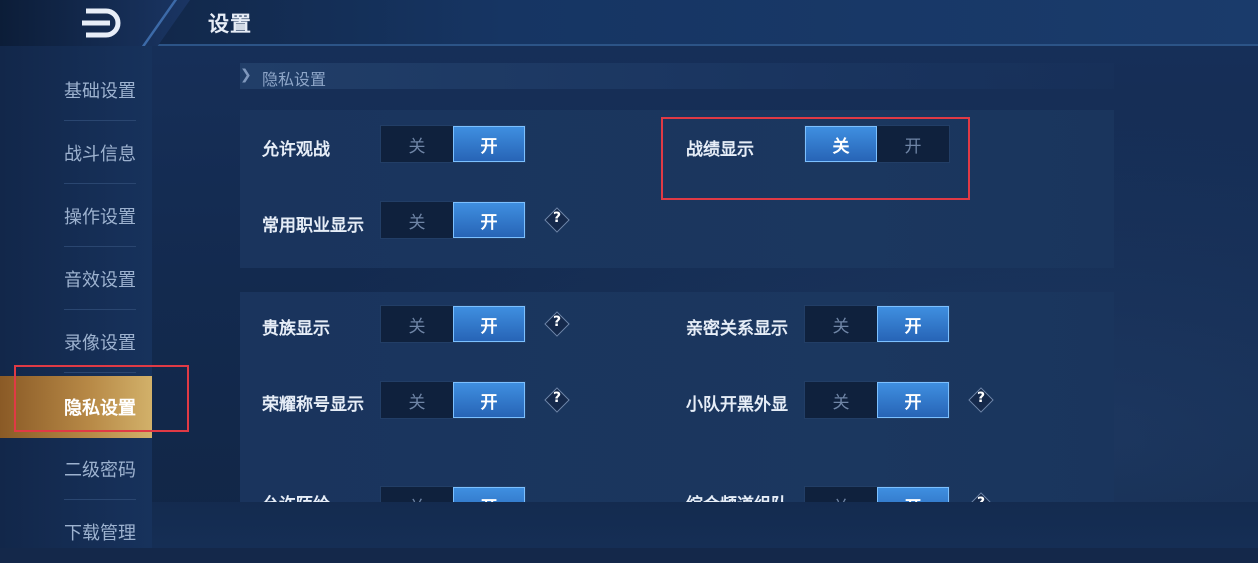  I want to click on allow-spectate-toggle: 关 开, so click(453, 144).